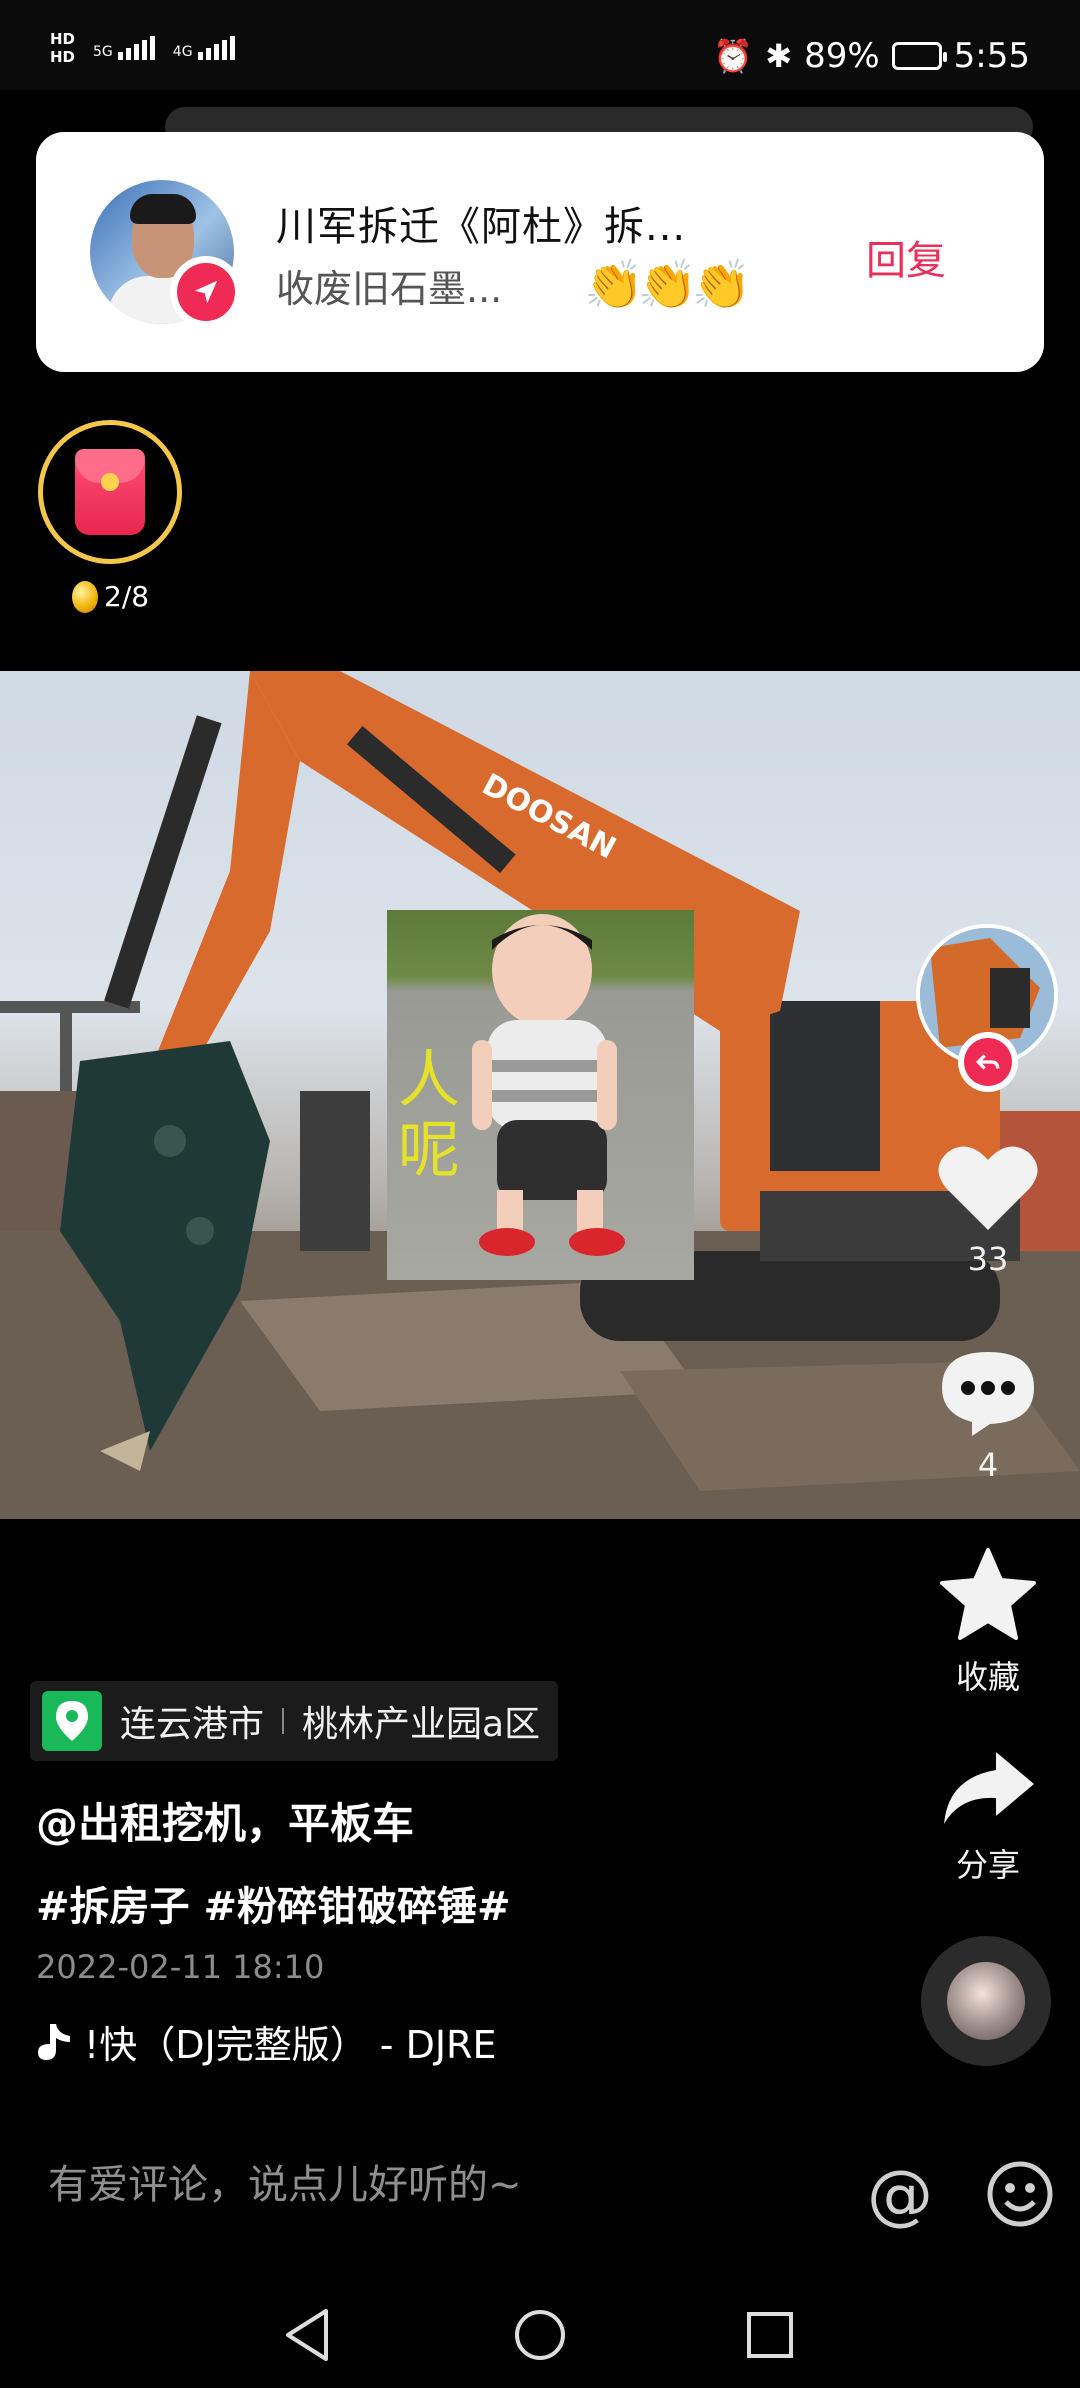  Describe the element at coordinates (180, 1967) in the screenshot. I see `post-datetime: 2022-02-11 18:10` at that location.